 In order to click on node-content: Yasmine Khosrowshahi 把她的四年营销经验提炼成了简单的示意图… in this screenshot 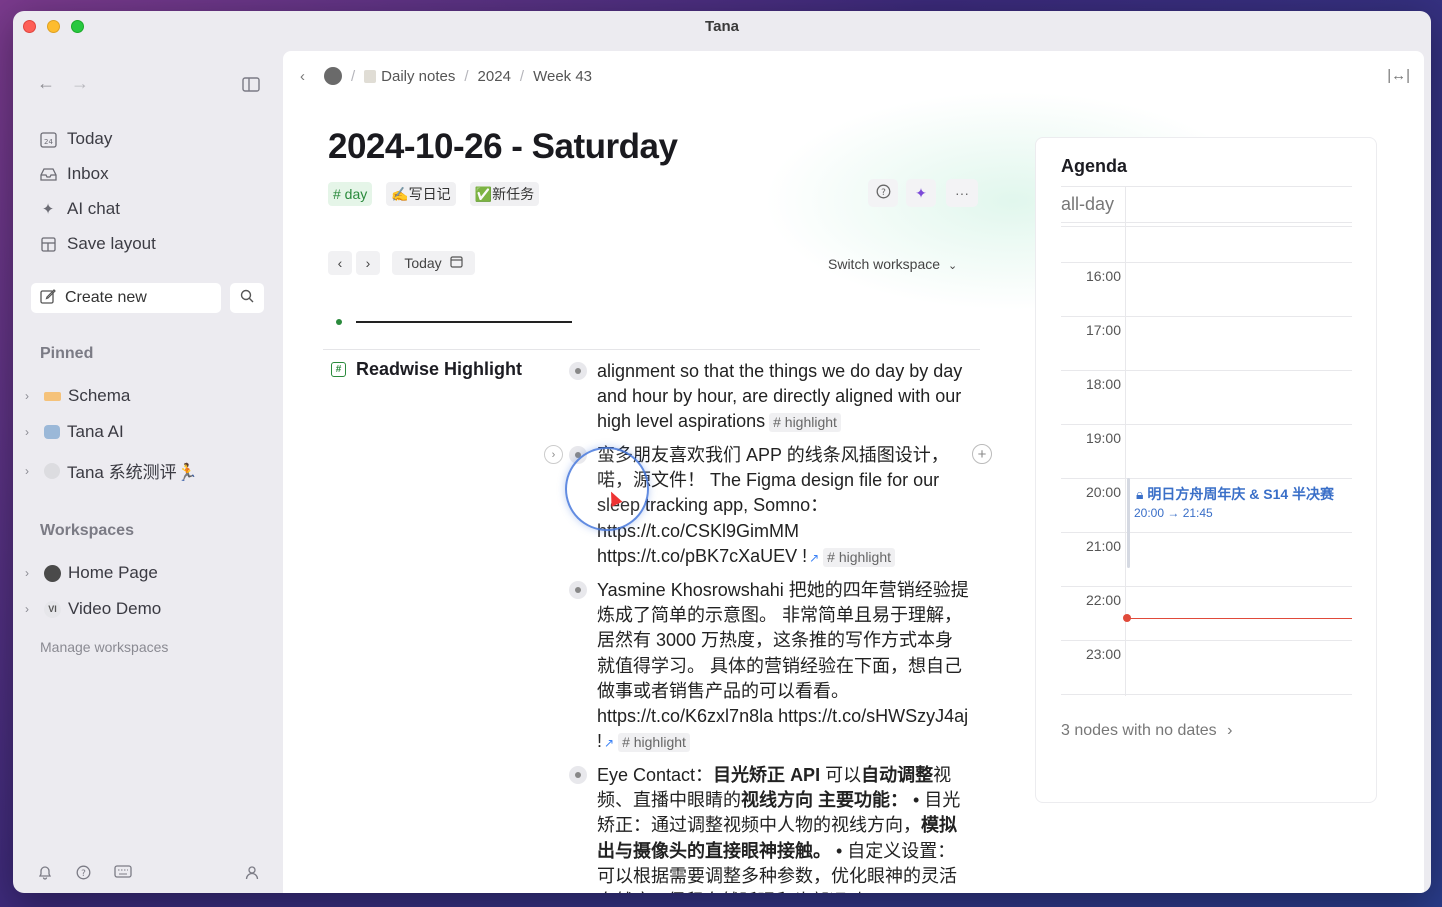, I will do `click(783, 666)`.